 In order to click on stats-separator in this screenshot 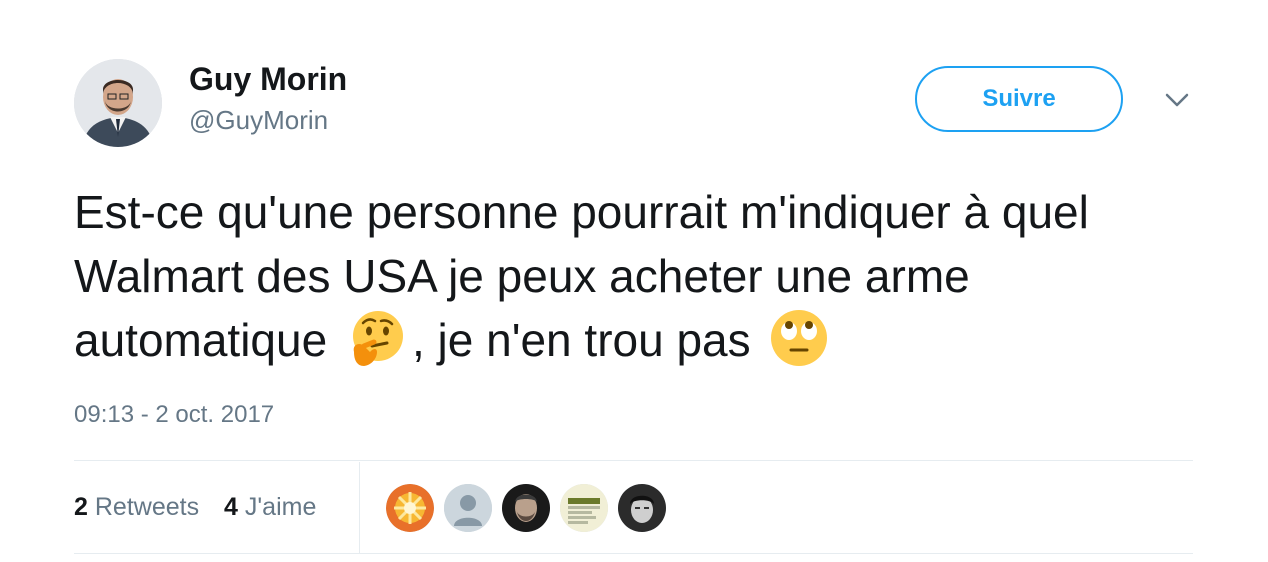, I will do `click(359, 507)`.